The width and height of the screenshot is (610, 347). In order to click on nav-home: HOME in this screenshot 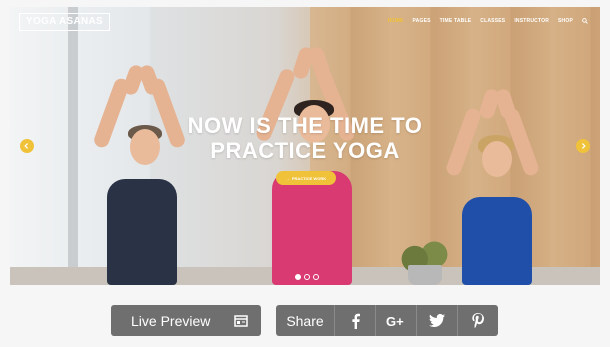, I will do `click(396, 21)`.